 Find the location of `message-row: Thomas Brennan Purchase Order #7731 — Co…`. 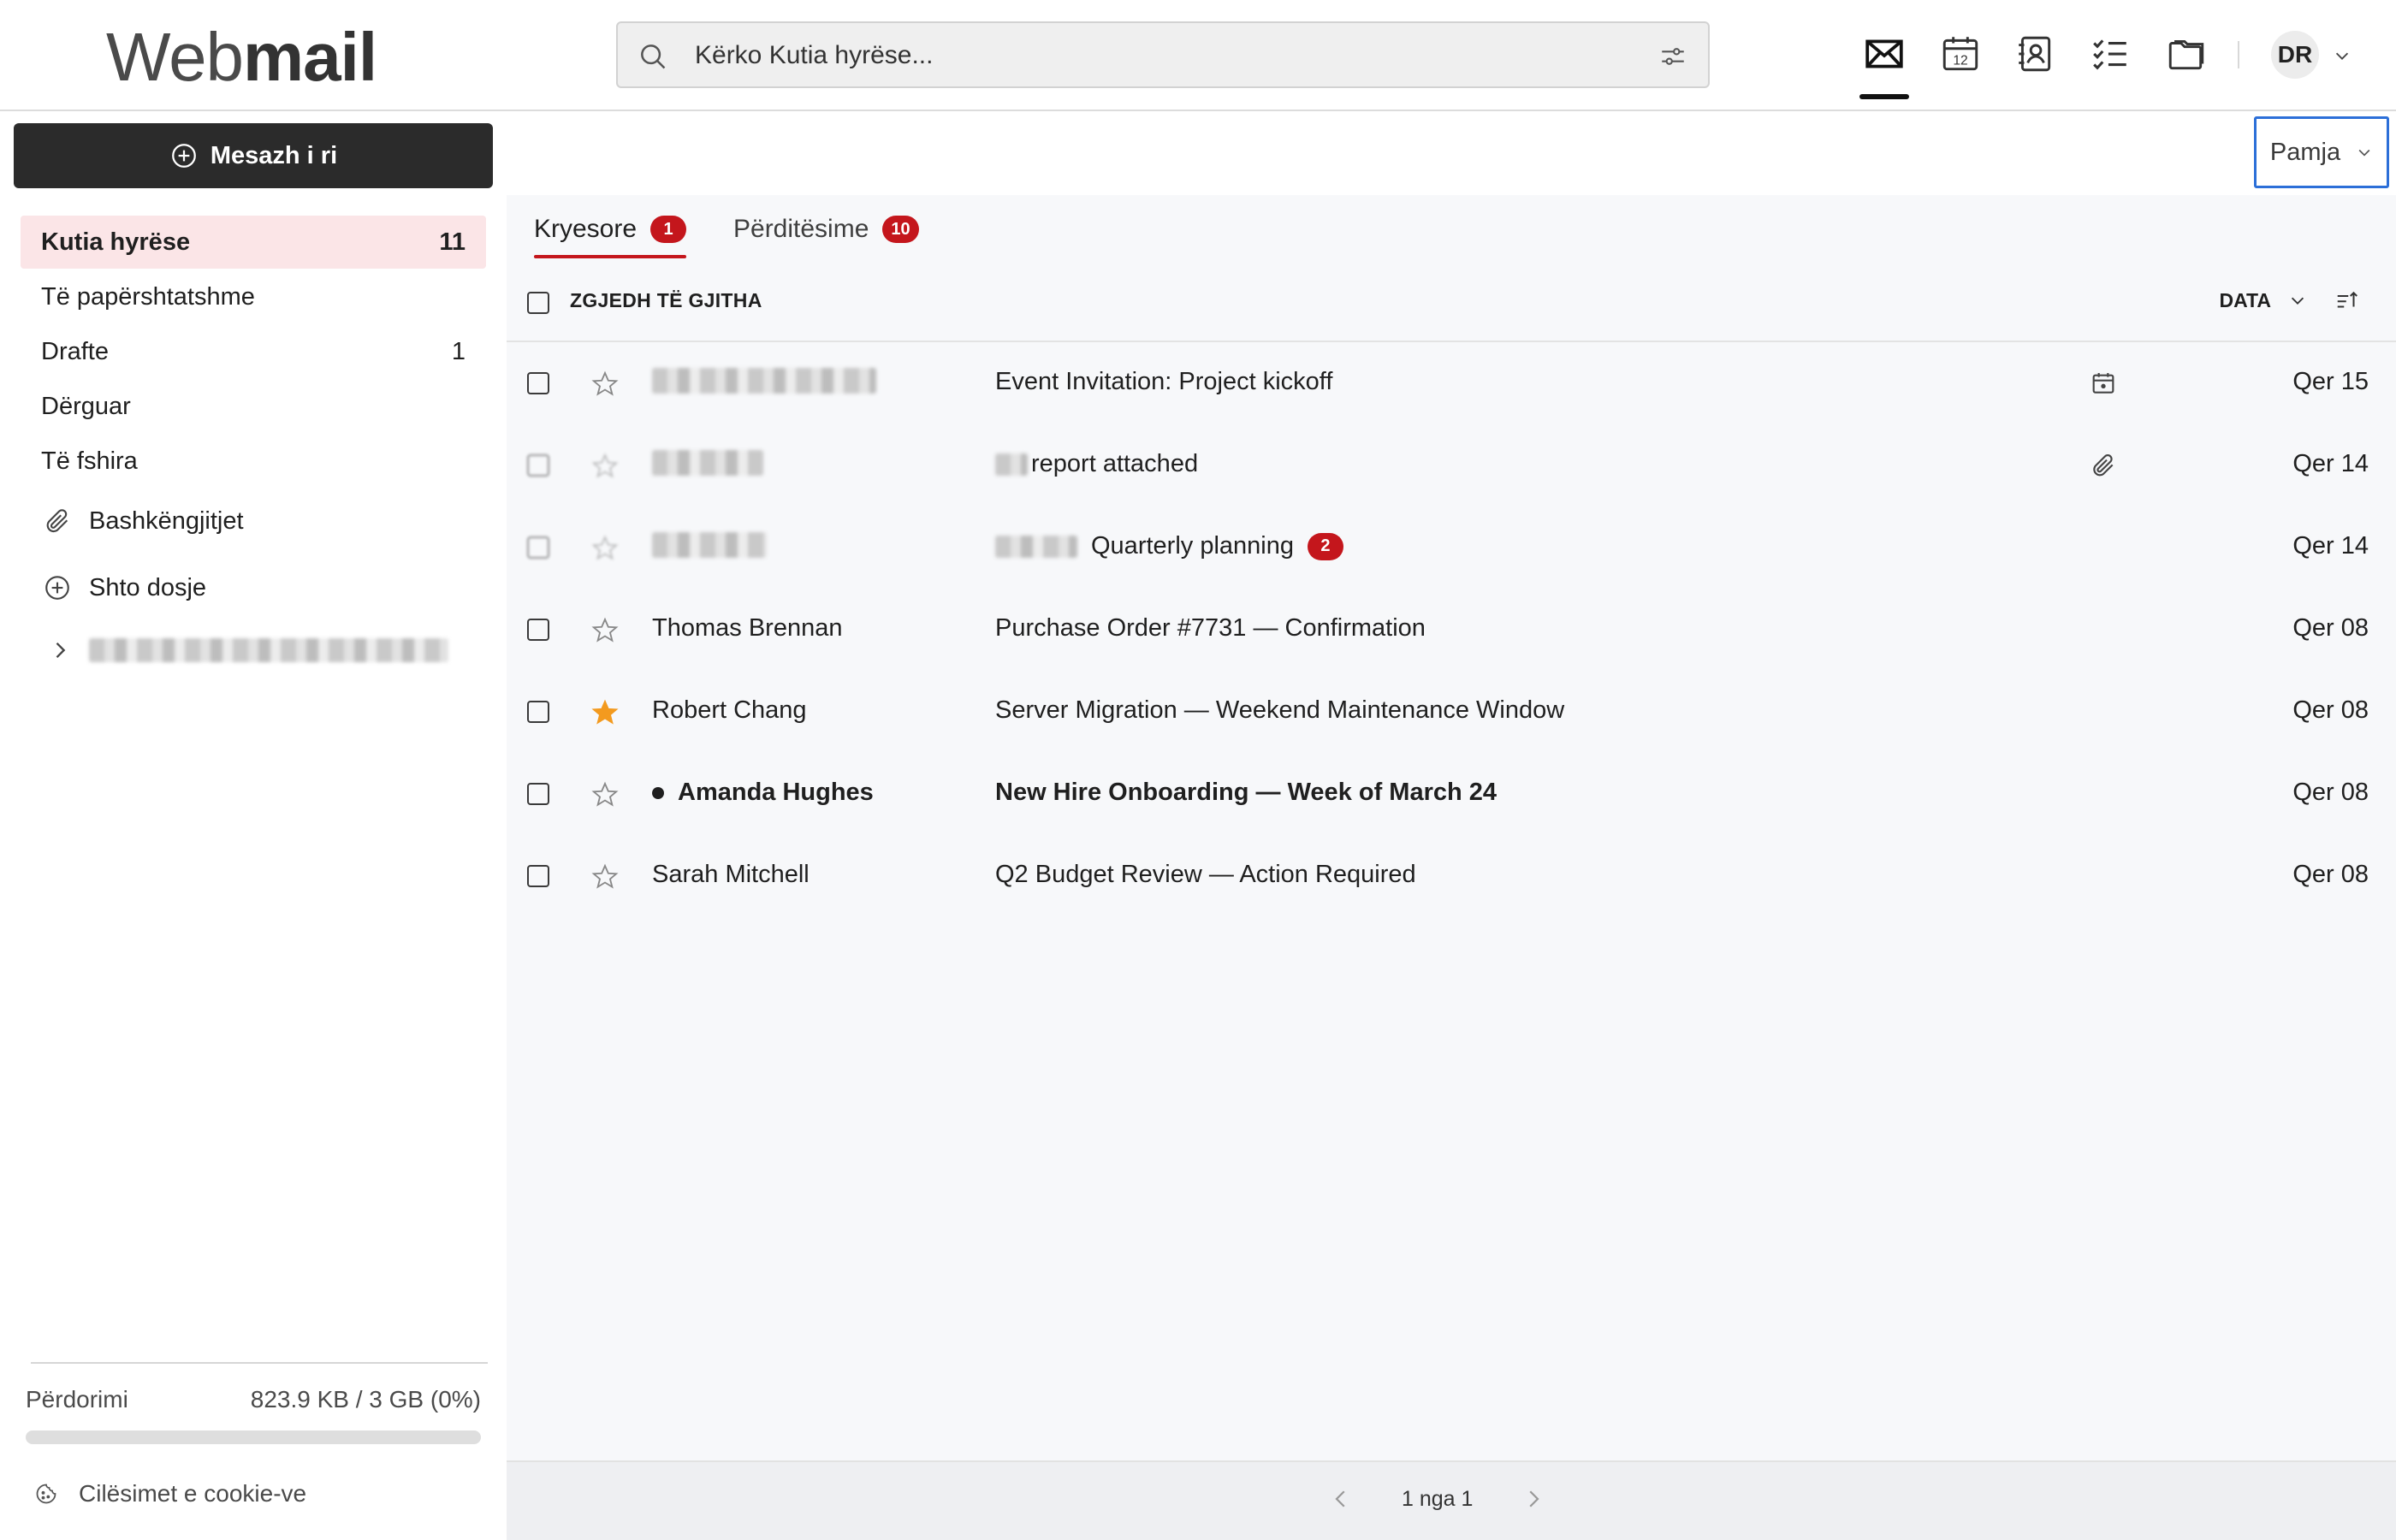

message-row: Thomas Brennan Purchase Order #7731 — Co… is located at coordinates (1452, 630).